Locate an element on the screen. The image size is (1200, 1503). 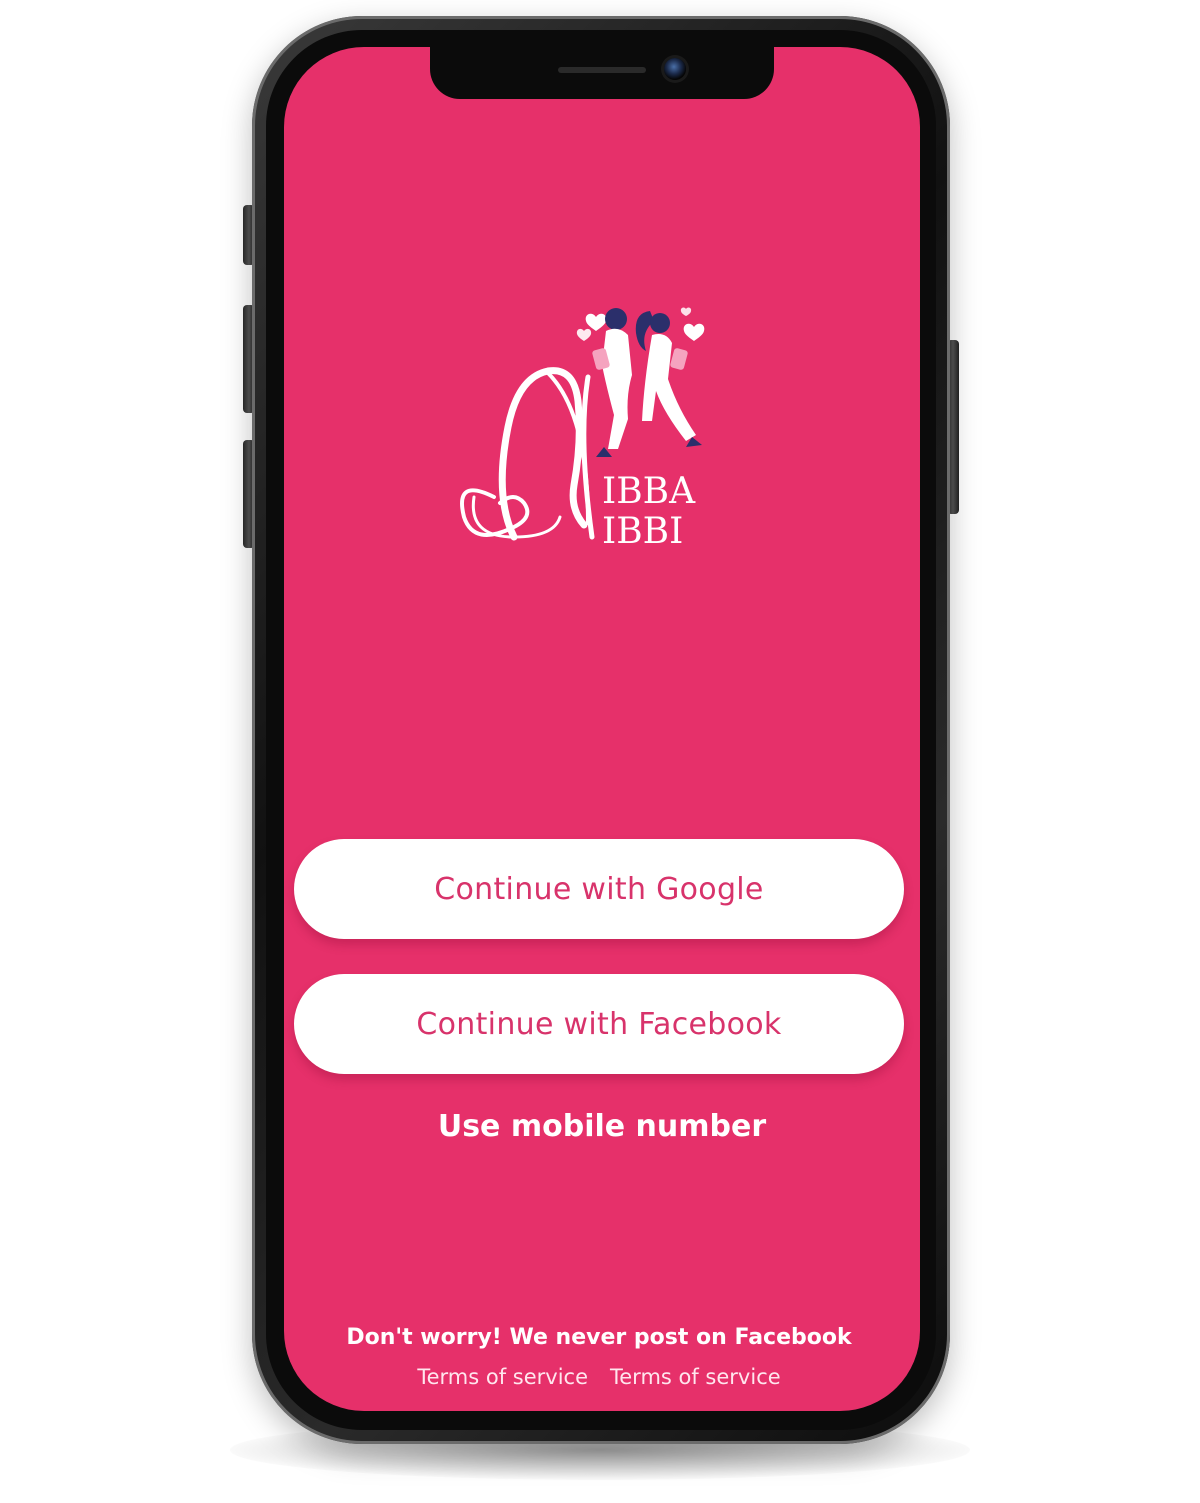
logo-monogram is located at coordinates (527, 454).